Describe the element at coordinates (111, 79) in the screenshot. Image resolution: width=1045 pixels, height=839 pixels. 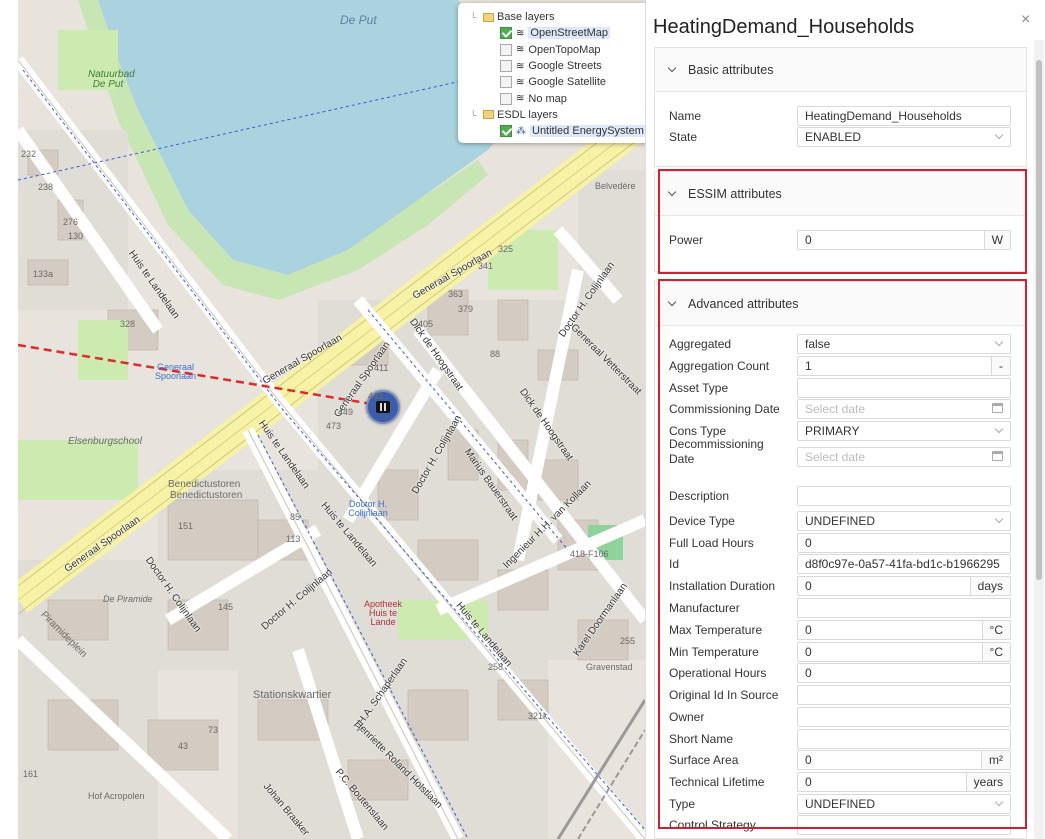
I see `map-park-label: Natuurbad De Put` at that location.